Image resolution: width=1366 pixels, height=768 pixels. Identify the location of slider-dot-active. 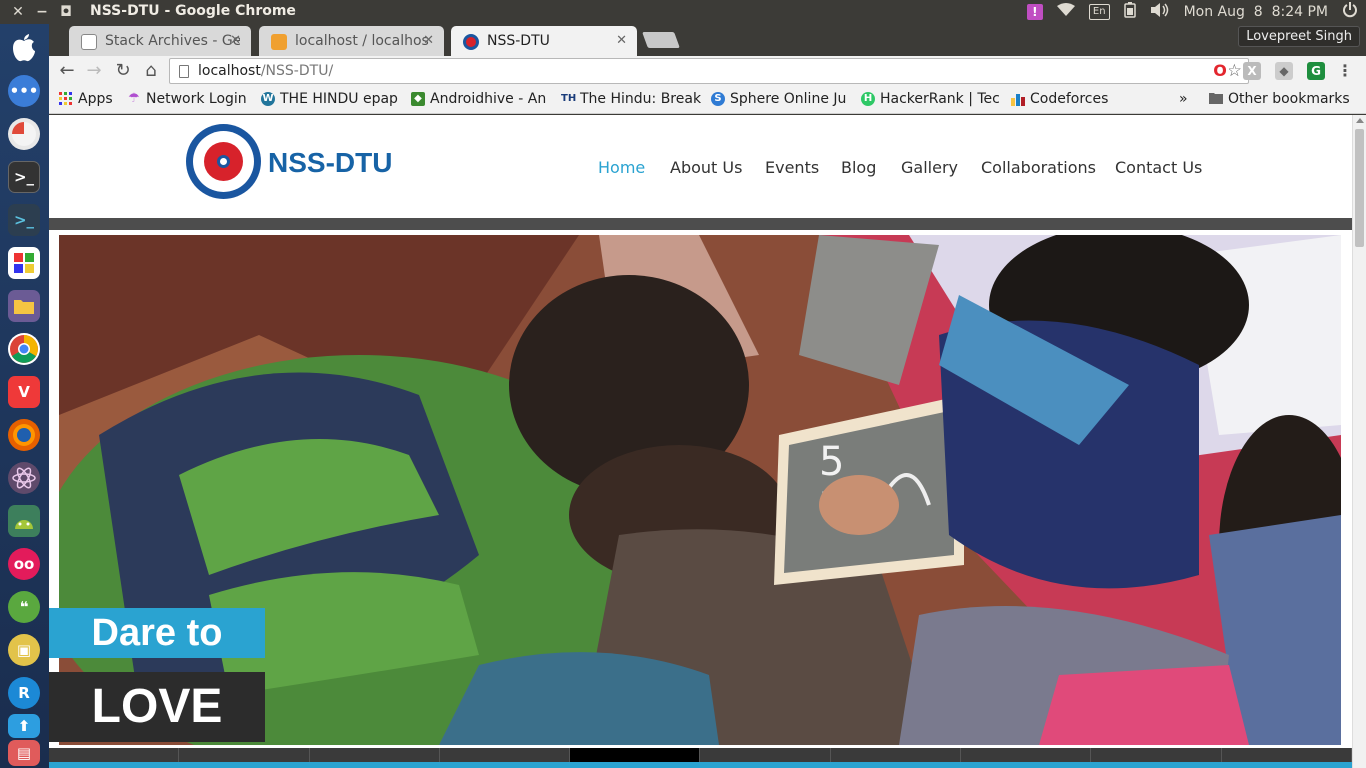
(635, 755).